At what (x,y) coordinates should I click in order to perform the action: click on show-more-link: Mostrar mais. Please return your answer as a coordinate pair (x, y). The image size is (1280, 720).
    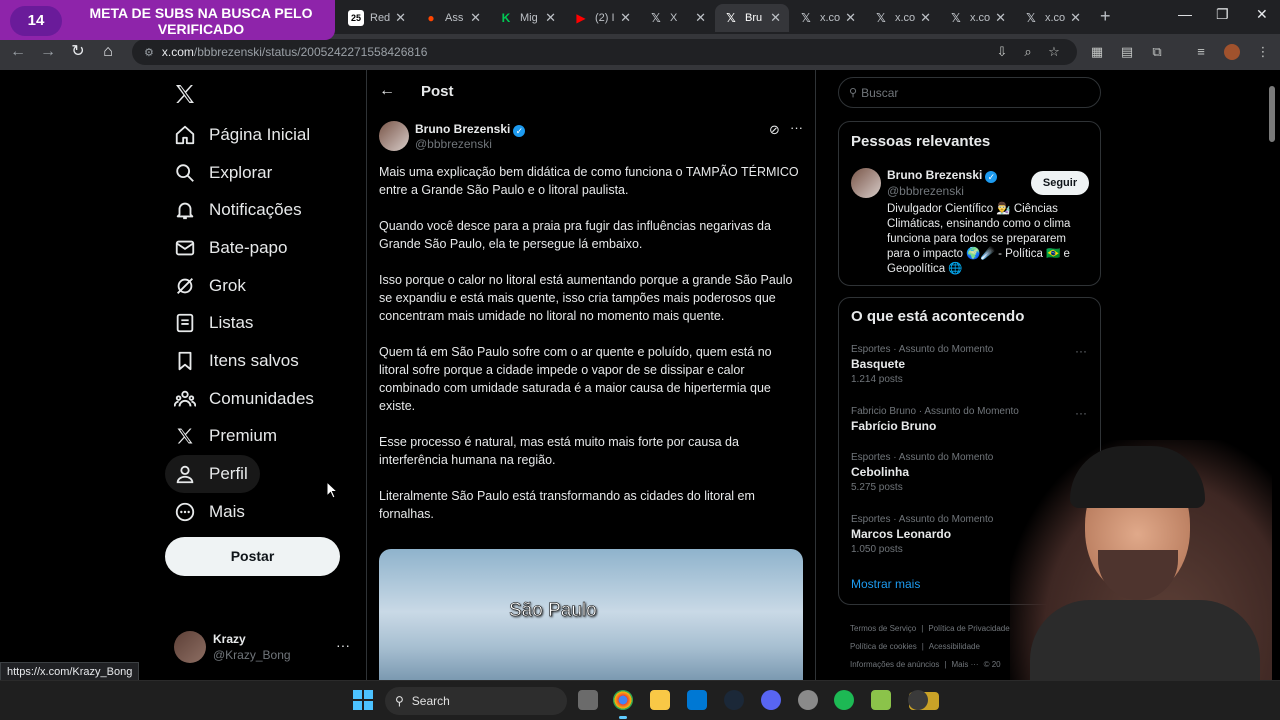
    Looking at the image, I should click on (885, 584).